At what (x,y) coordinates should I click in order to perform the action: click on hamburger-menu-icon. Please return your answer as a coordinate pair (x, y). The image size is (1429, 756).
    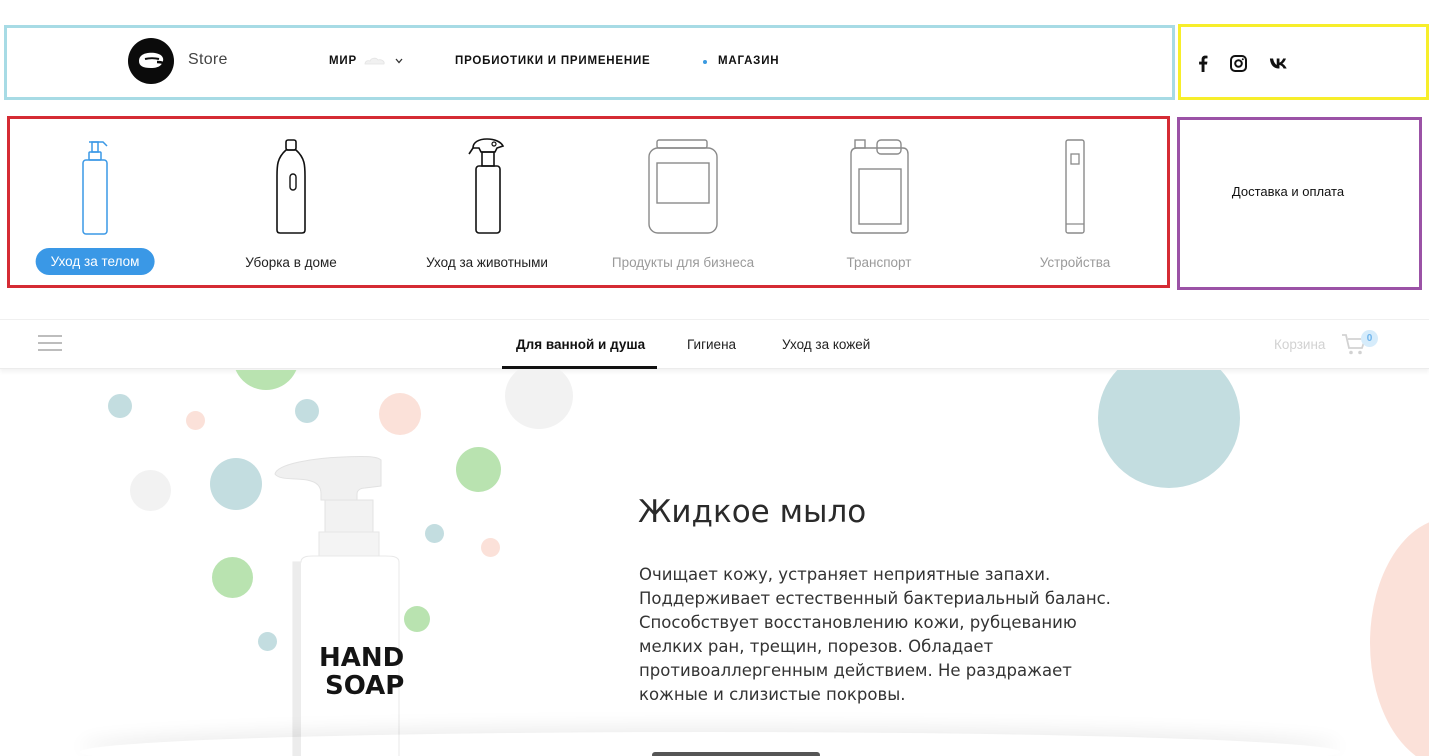
    Looking at the image, I should click on (50, 344).